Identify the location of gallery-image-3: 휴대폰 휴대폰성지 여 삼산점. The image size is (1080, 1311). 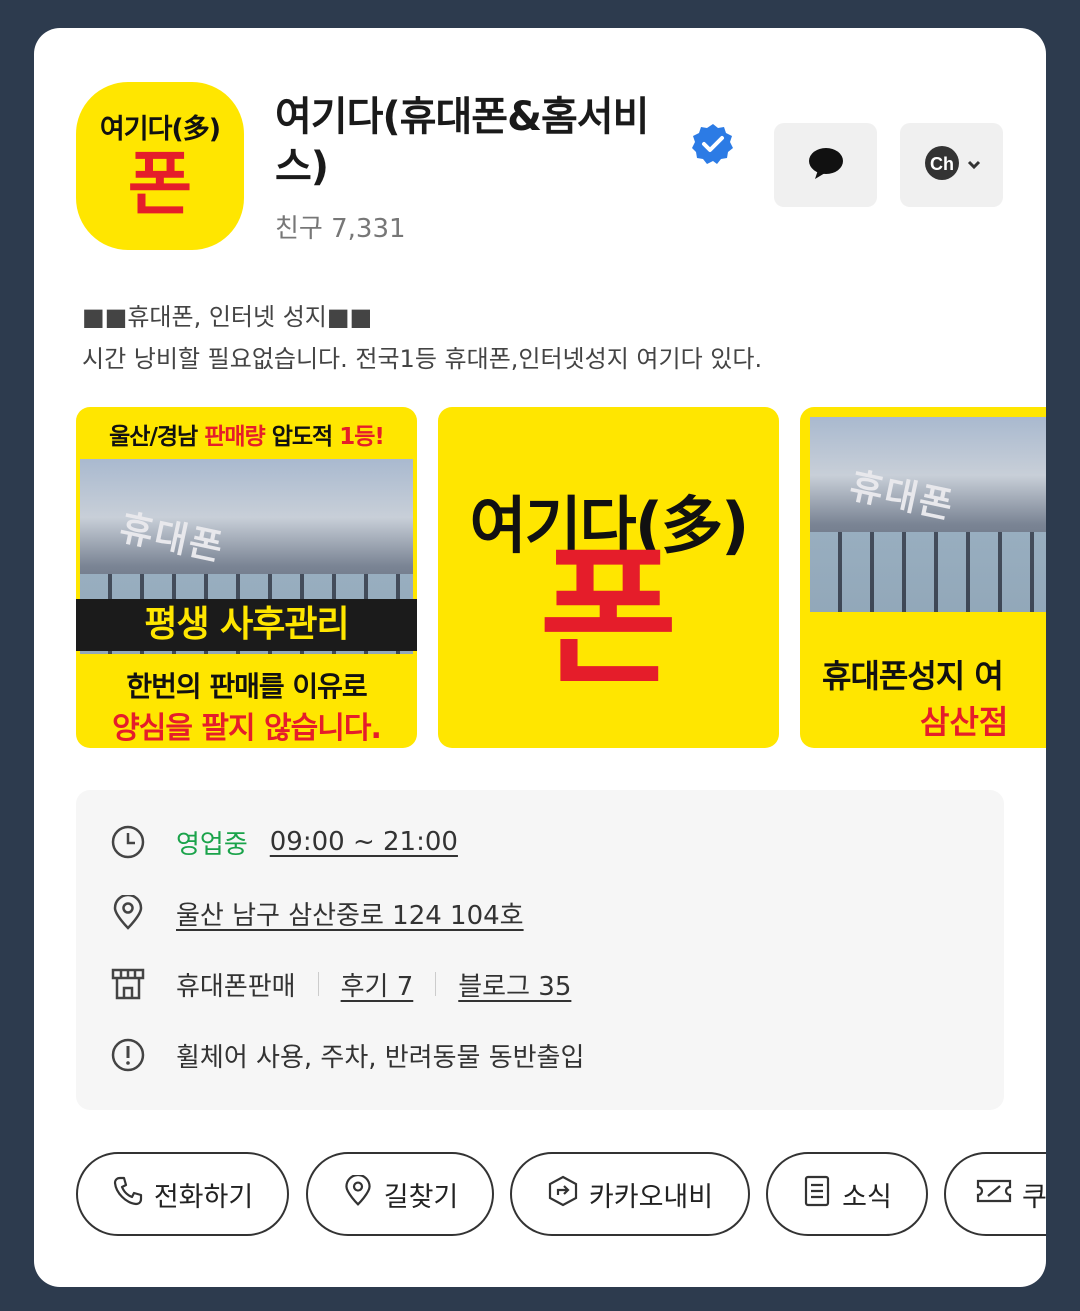
(923, 577).